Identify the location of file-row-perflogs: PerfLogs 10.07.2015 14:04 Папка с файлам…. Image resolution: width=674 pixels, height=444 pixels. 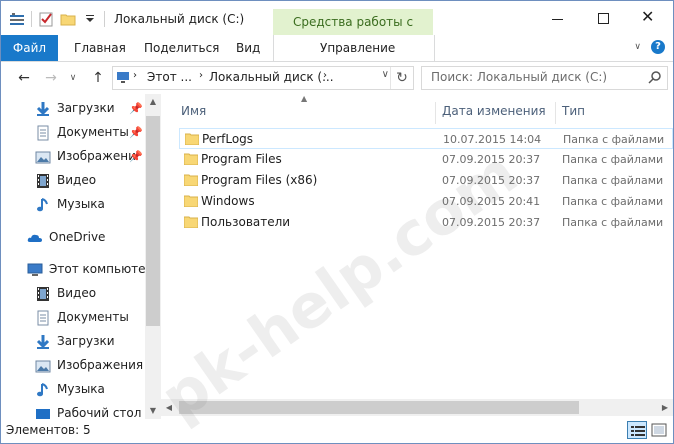
(426, 138).